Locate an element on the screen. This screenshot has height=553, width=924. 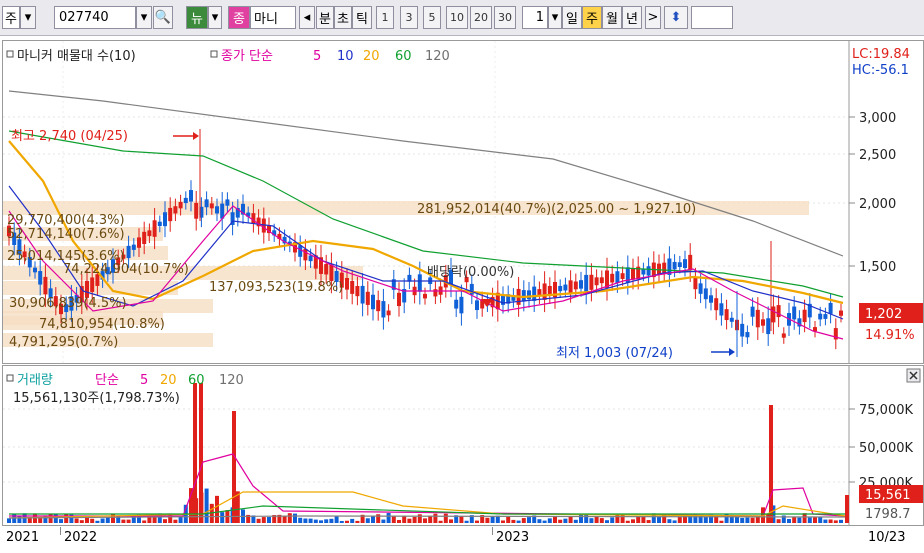
volume-bar-spike is located at coordinates (771, 464).